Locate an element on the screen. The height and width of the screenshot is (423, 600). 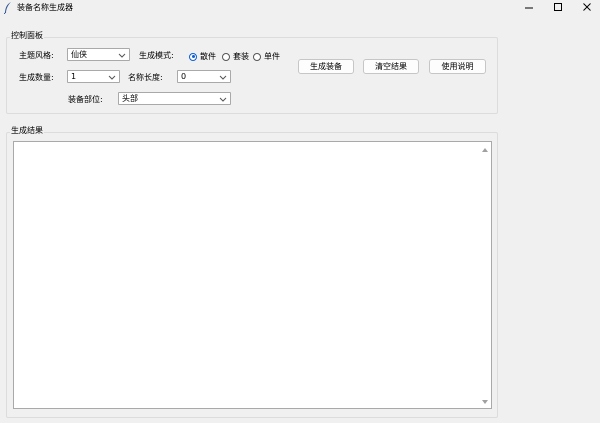
mode-radio-2: 单件 is located at coordinates (266, 56).